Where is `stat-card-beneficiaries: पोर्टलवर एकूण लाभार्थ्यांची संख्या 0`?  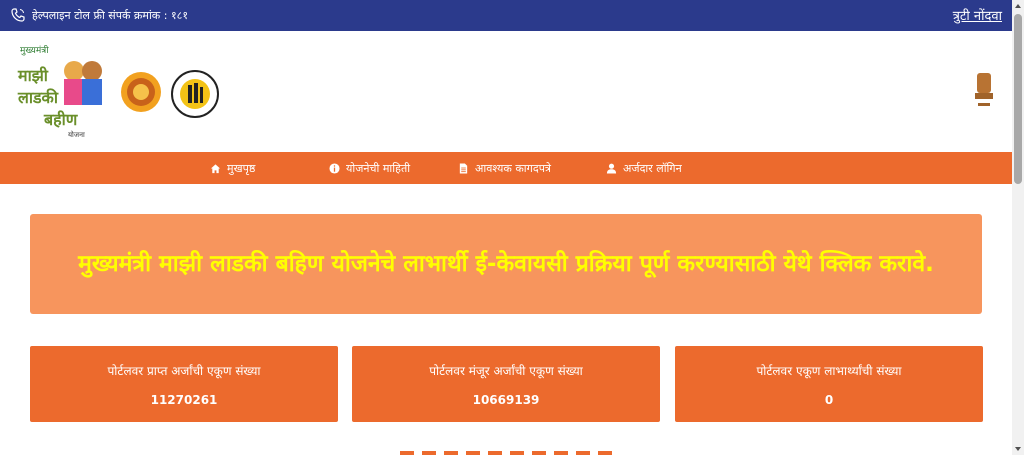
stat-card-beneficiaries: पोर्टलवर एकूण लाभार्थ्यांची संख्या 0 is located at coordinates (829, 384).